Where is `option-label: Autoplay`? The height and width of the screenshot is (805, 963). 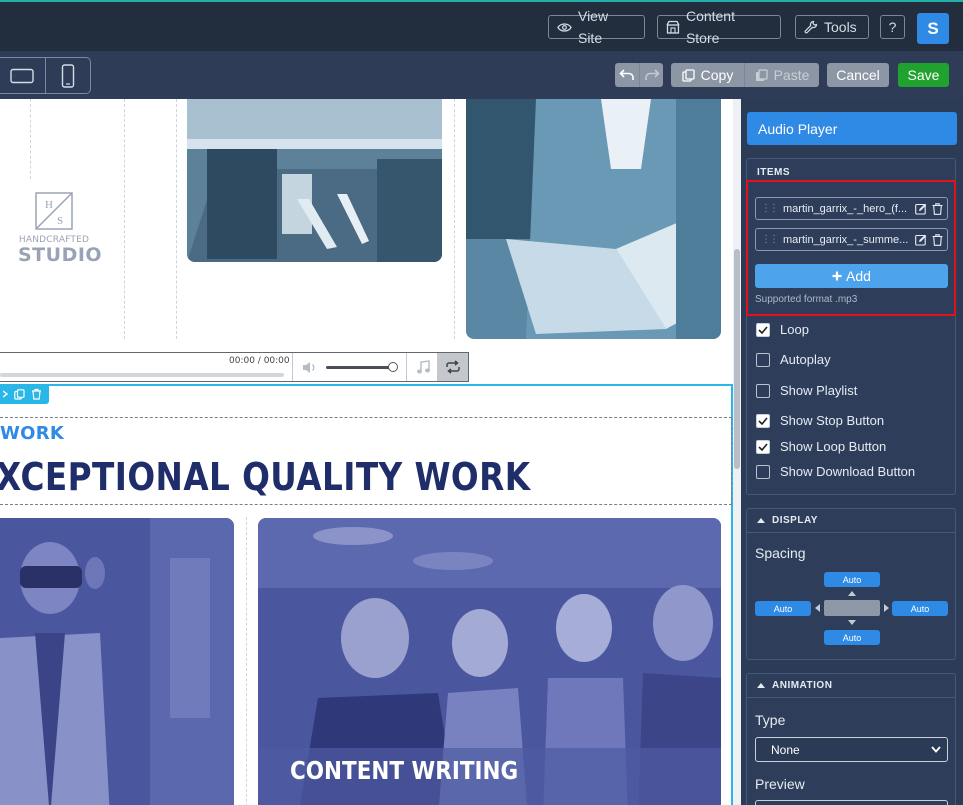
option-label: Autoplay is located at coordinates (805, 359).